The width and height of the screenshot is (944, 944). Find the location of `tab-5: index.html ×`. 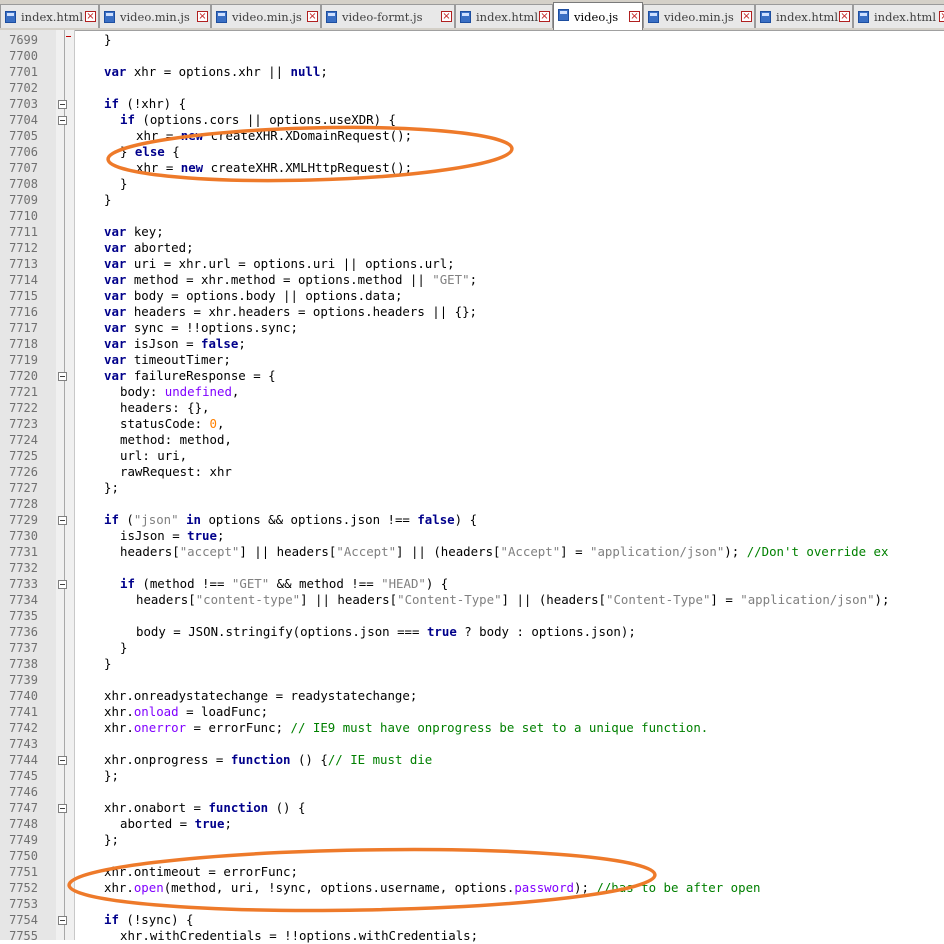

tab-5: index.html × is located at coordinates (504, 16).